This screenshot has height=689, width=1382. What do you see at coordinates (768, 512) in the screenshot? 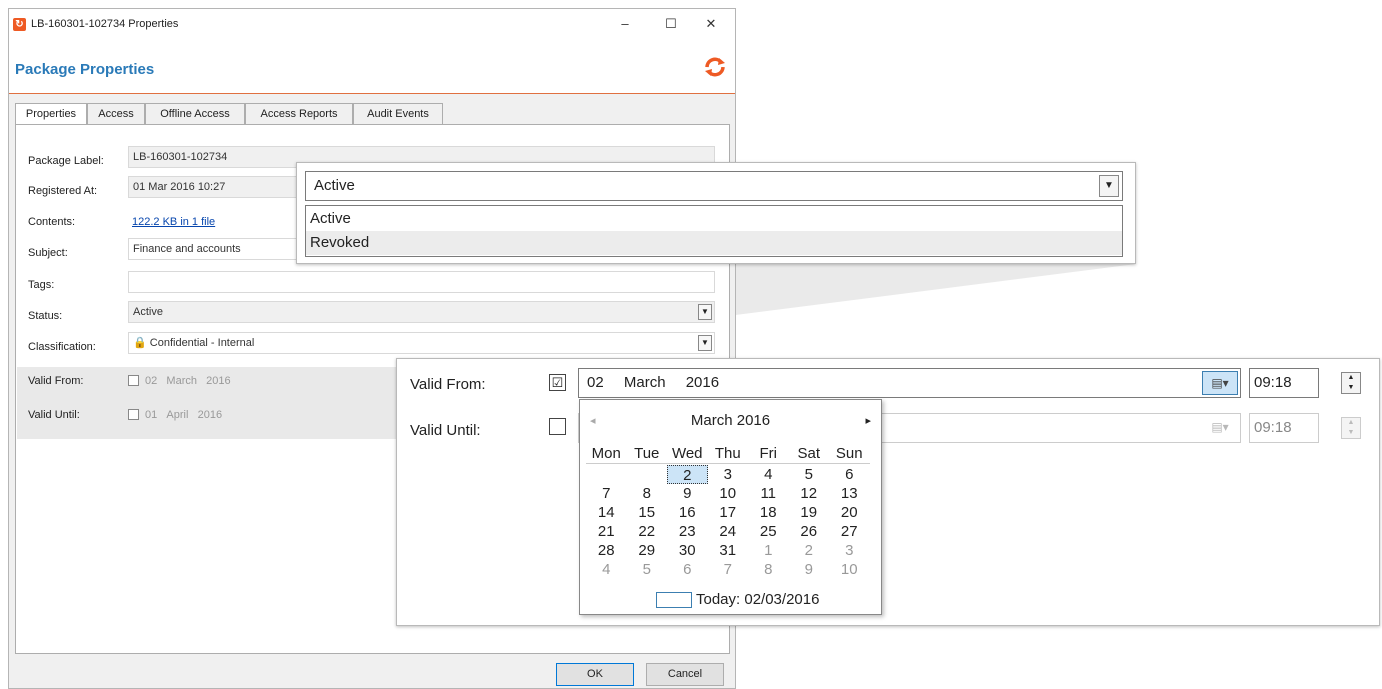
I see `calendar-day: 18` at bounding box center [768, 512].